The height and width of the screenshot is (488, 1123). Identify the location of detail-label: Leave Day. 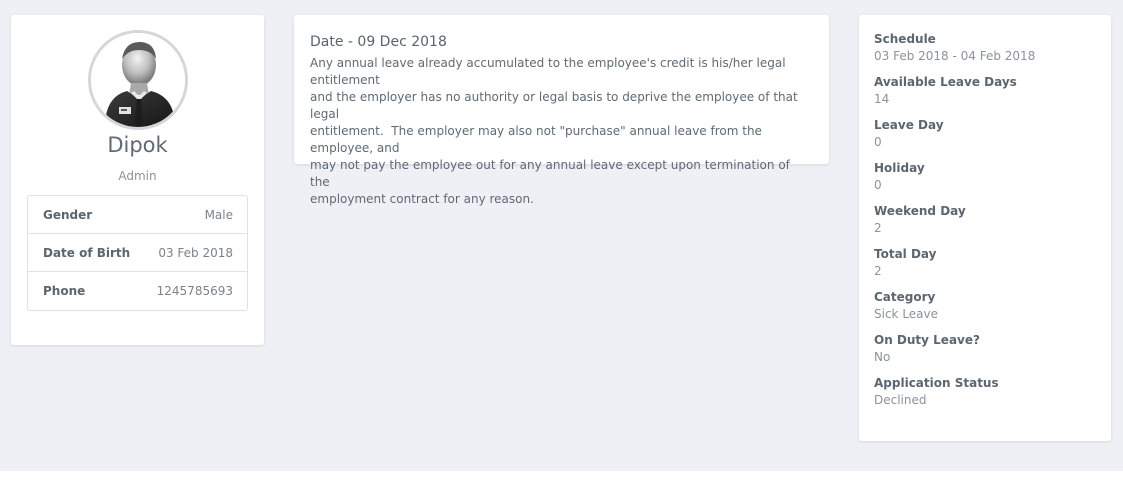
(909, 125).